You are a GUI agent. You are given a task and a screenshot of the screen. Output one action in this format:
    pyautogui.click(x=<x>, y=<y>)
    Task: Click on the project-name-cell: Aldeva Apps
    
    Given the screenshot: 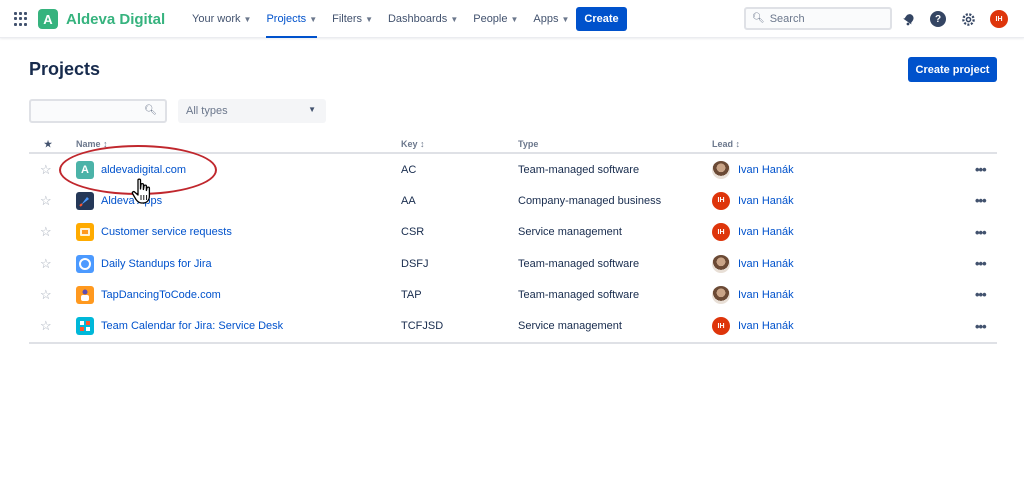 What is the action you would take?
    pyautogui.click(x=119, y=200)
    